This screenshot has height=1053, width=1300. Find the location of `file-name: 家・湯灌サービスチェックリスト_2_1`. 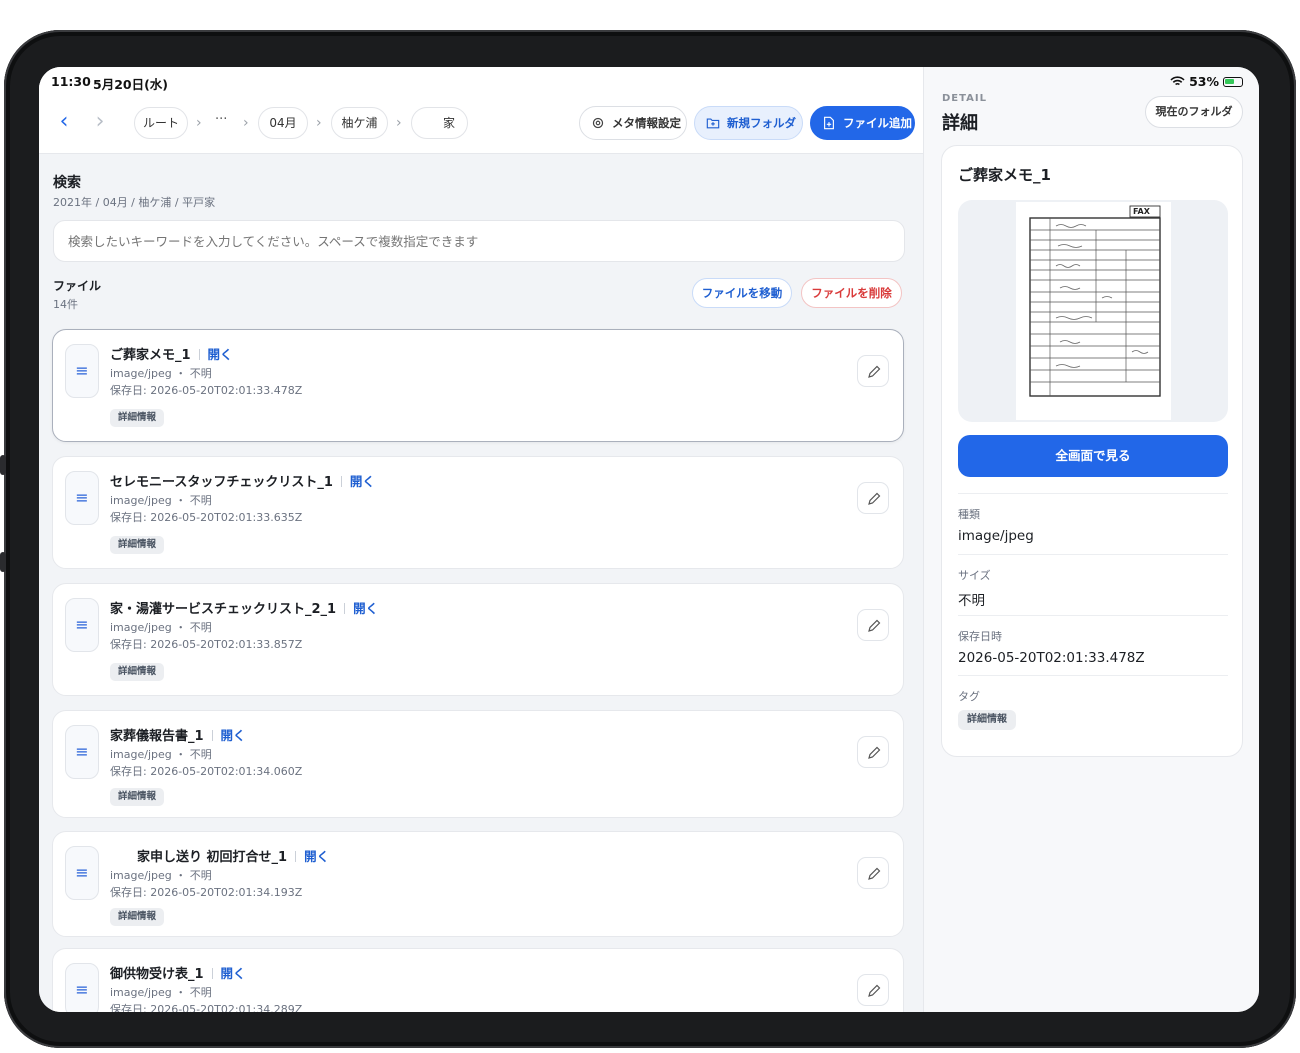

file-name: 家・湯灌サービスチェックリスト_2_1 is located at coordinates (223, 609).